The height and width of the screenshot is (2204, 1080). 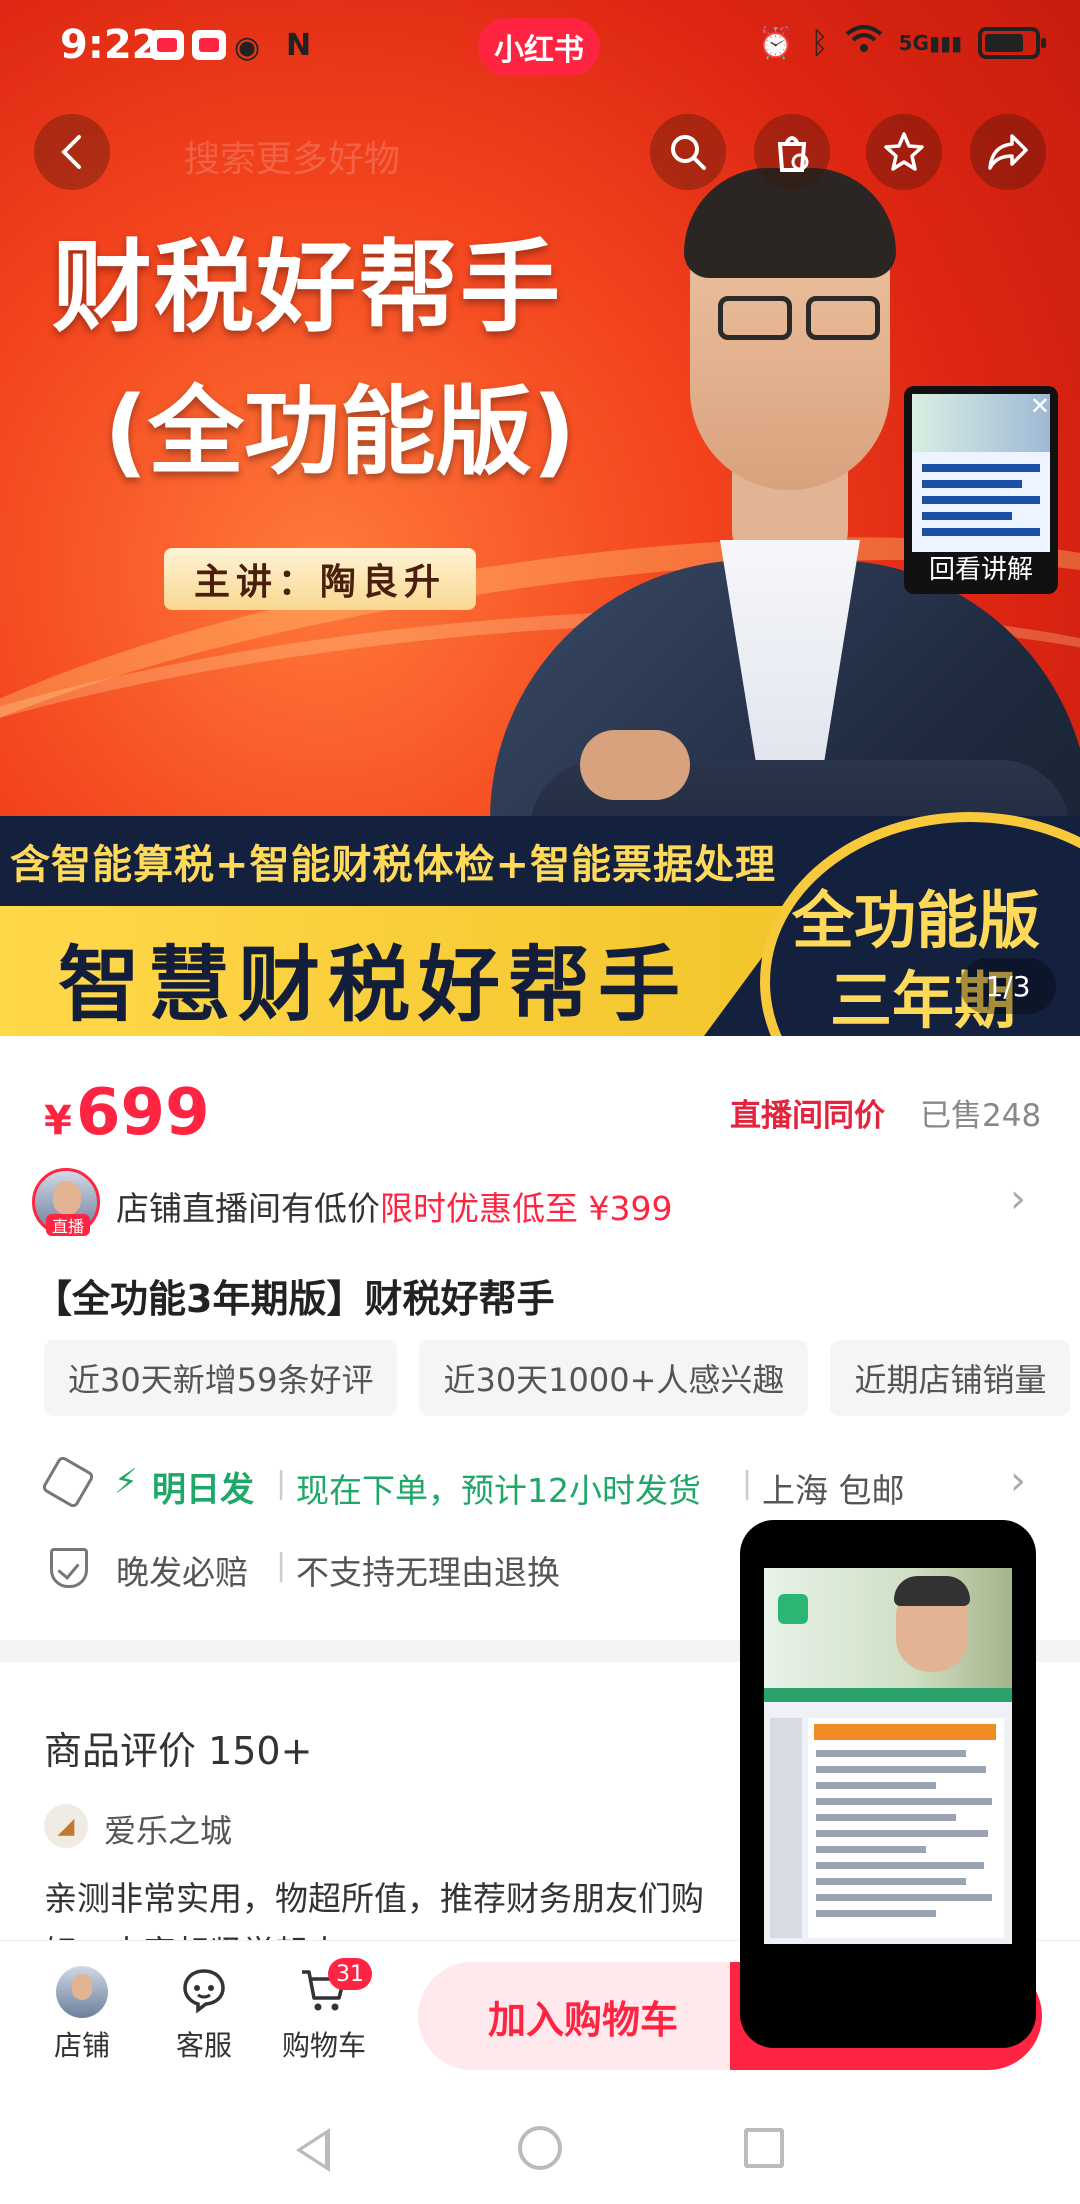 I want to click on search-button, so click(x=688, y=152).